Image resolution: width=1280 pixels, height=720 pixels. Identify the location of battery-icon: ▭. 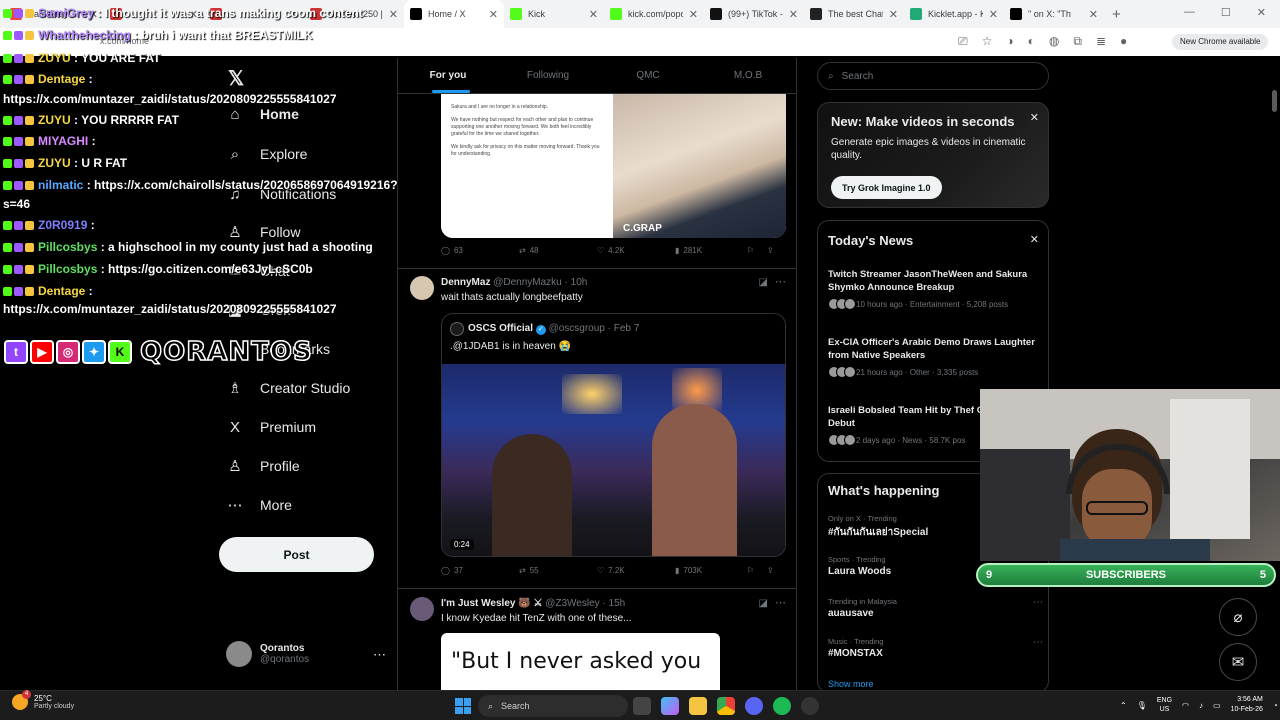
(1217, 705).